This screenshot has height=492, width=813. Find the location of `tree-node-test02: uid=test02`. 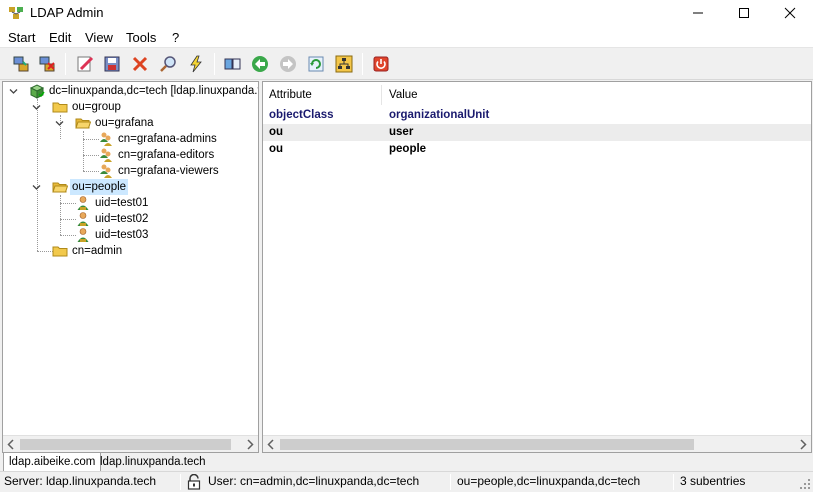

tree-node-test02: uid=test02 is located at coordinates (103, 219).